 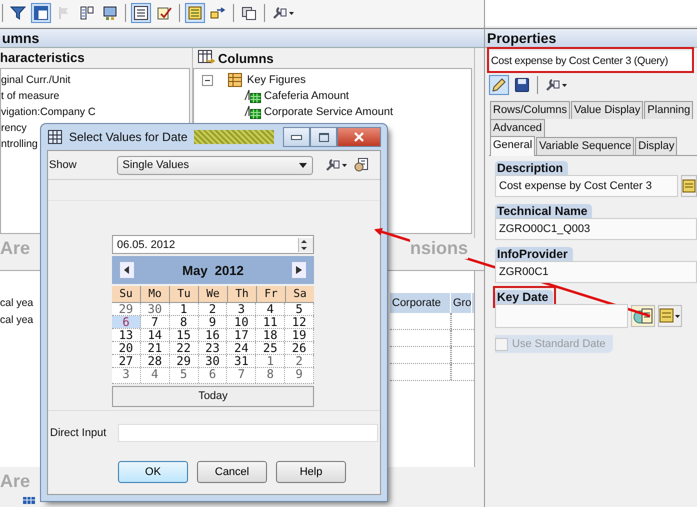 I want to click on tree-item: Cafeferia Amount, so click(x=306, y=96).